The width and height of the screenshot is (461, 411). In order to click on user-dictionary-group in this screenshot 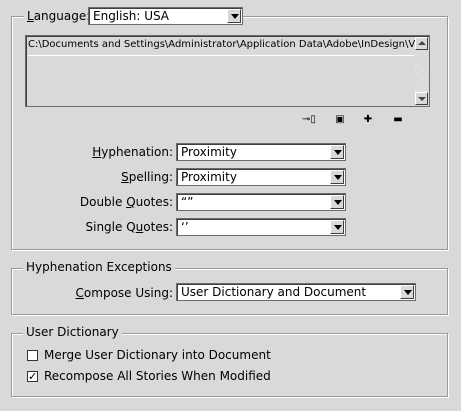, I will do `click(229, 365)`.